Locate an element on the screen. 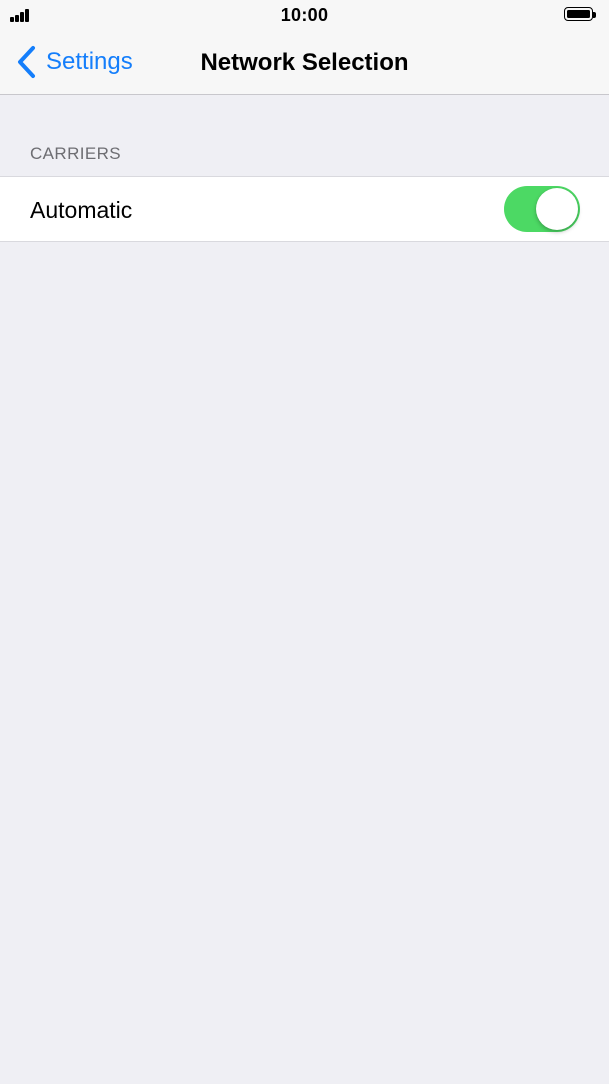 Image resolution: width=609 pixels, height=1084 pixels. carriers-group: Automatic is located at coordinates (304, 209).